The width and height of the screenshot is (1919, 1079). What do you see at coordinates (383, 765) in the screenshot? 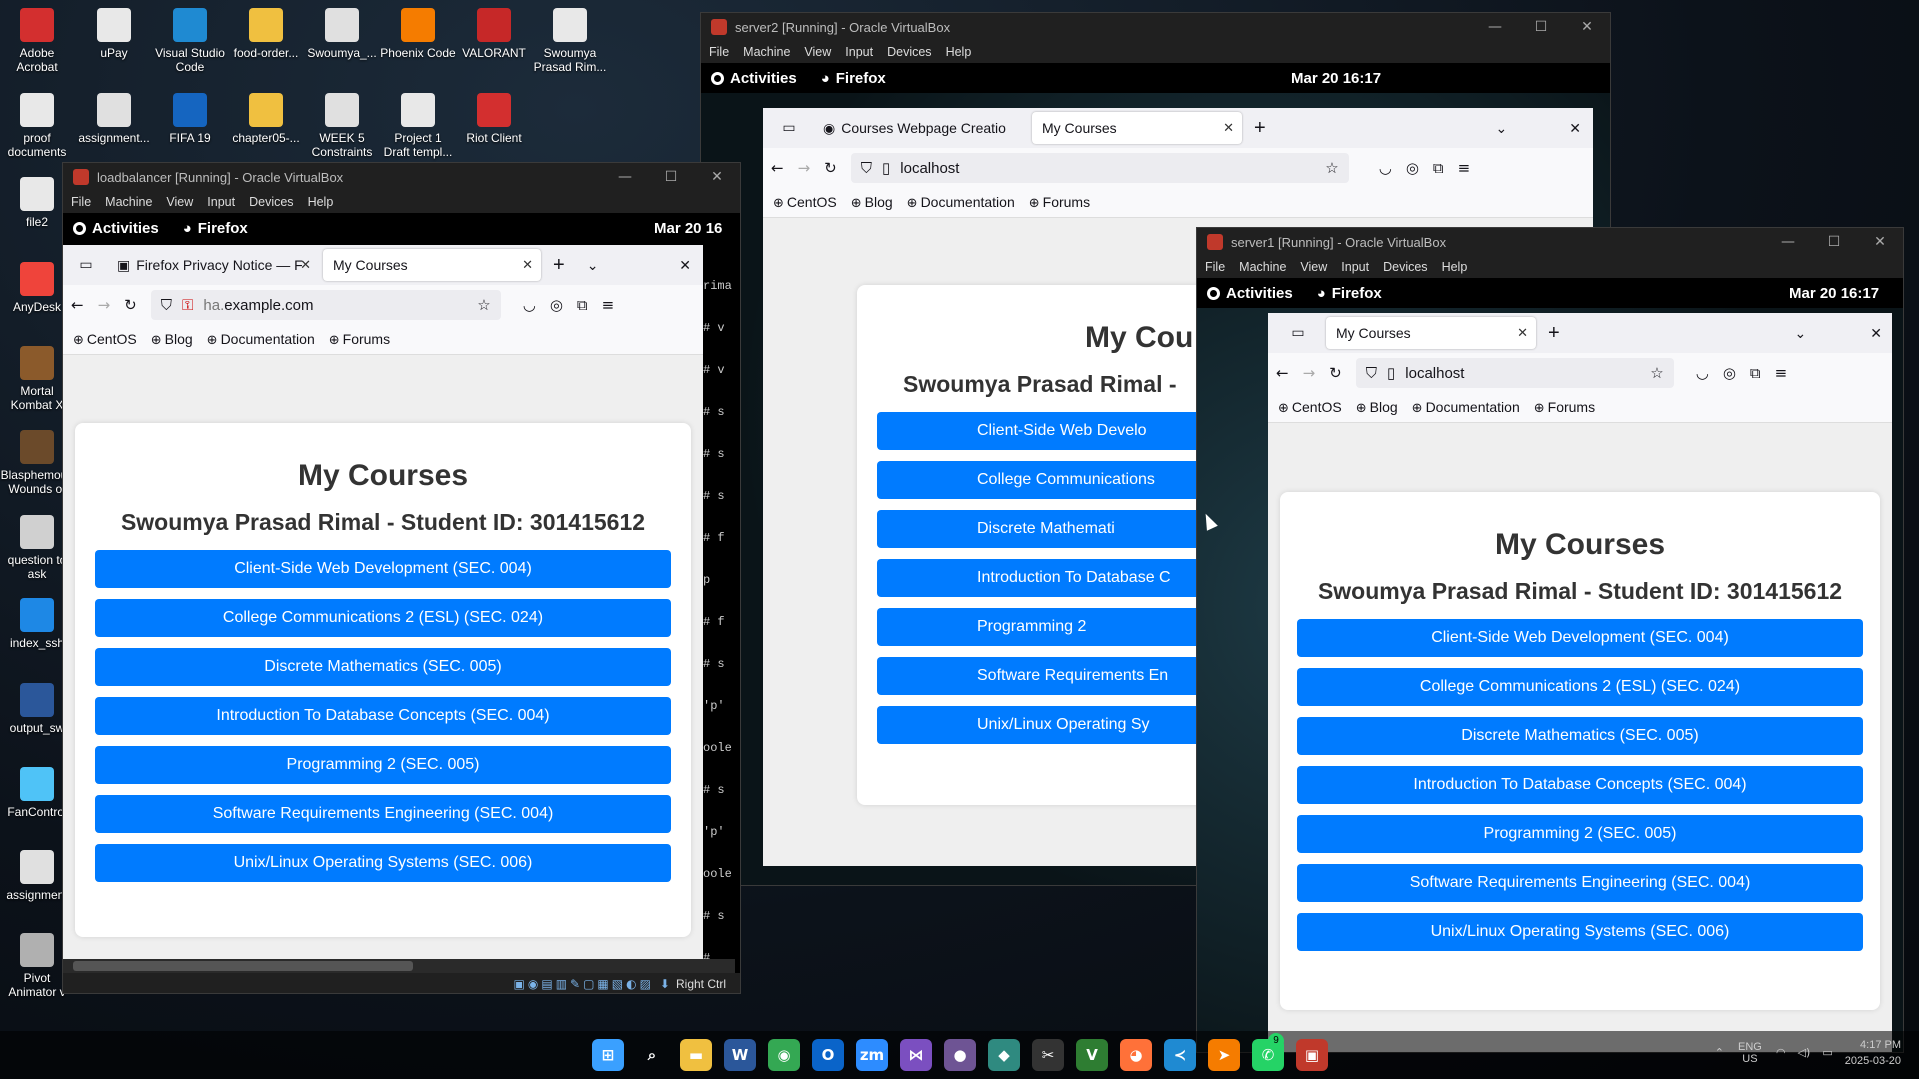
I see `course-button: Programming 2 (SEC. 005)` at bounding box center [383, 765].